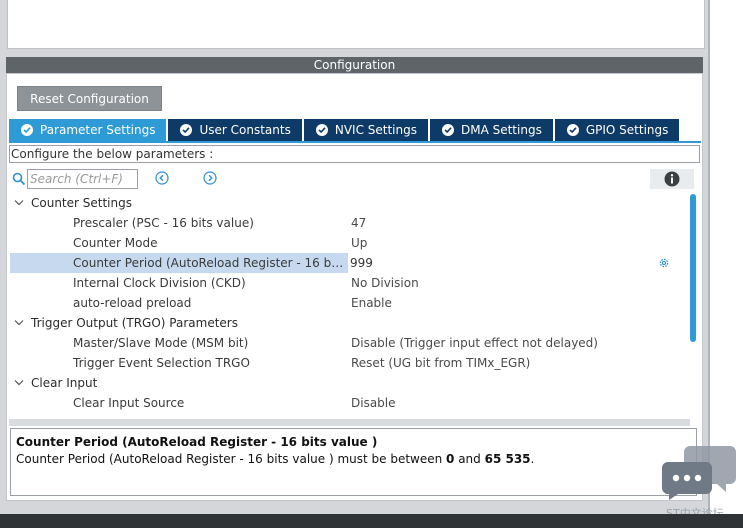 This screenshot has height=528, width=743. I want to click on search-input, so click(82, 179).